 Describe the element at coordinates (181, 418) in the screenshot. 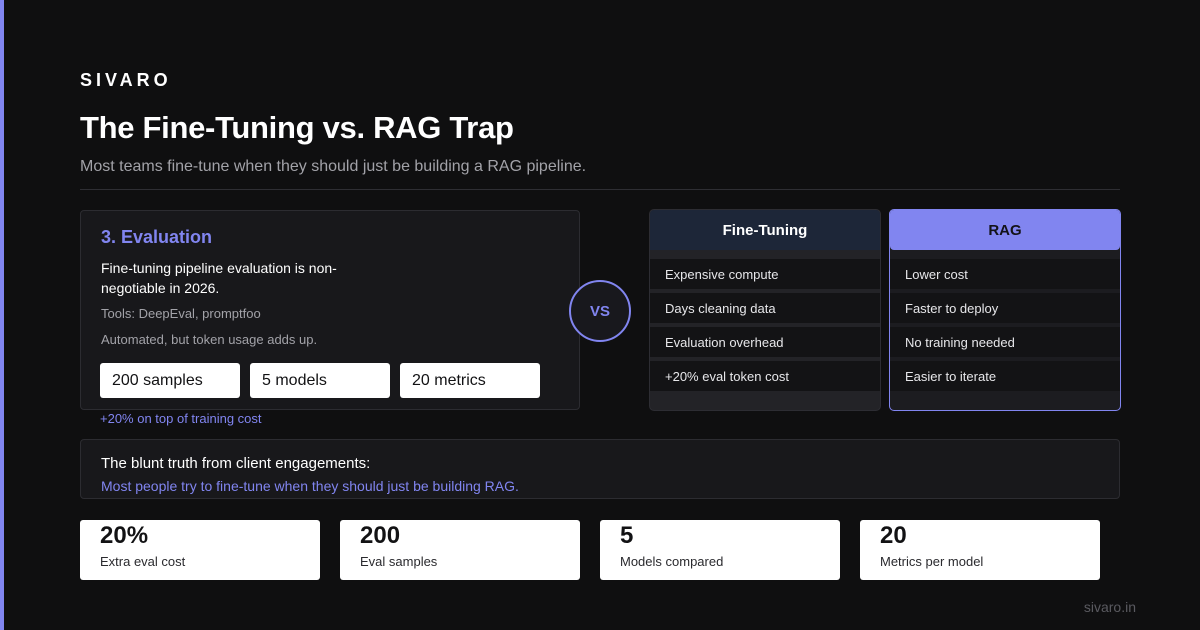

I see `evaluation-footnote: +20% on top of training cost` at that location.